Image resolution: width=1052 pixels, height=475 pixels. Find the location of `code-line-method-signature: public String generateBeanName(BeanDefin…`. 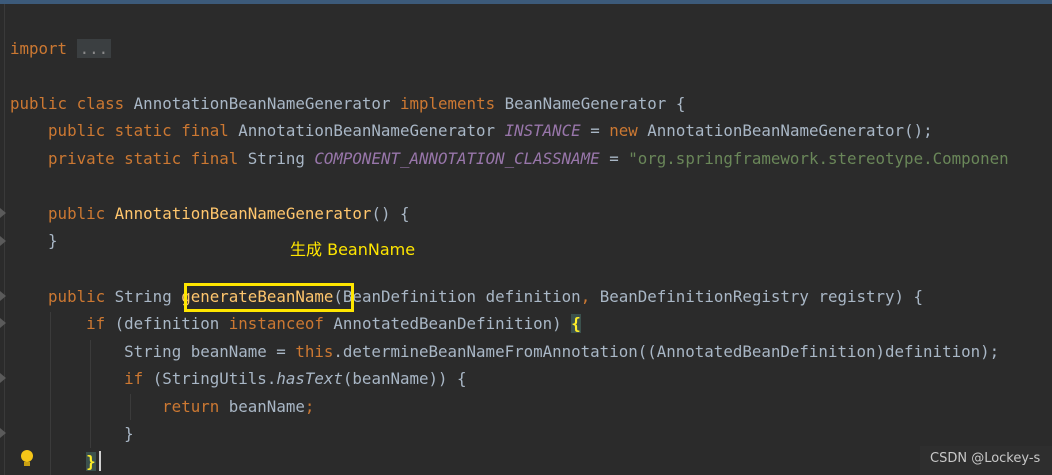

code-line-method-signature: public String generateBeanName(BeanDefin… is located at coordinates (466, 297).